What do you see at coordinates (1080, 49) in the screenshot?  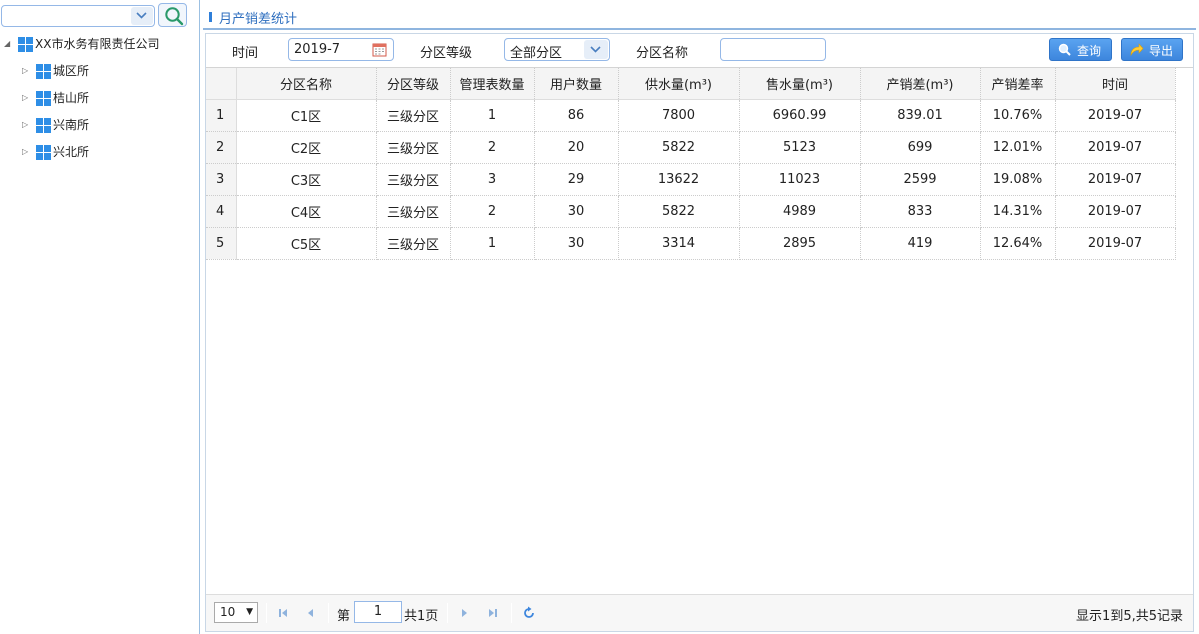 I see `query-button: 查询` at bounding box center [1080, 49].